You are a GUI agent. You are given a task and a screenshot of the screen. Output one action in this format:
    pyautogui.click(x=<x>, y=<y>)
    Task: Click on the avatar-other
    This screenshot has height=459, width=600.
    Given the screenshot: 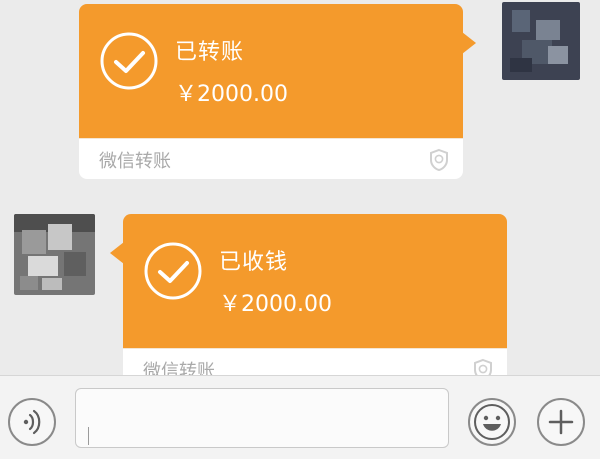 What is the action you would take?
    pyautogui.click(x=54, y=254)
    